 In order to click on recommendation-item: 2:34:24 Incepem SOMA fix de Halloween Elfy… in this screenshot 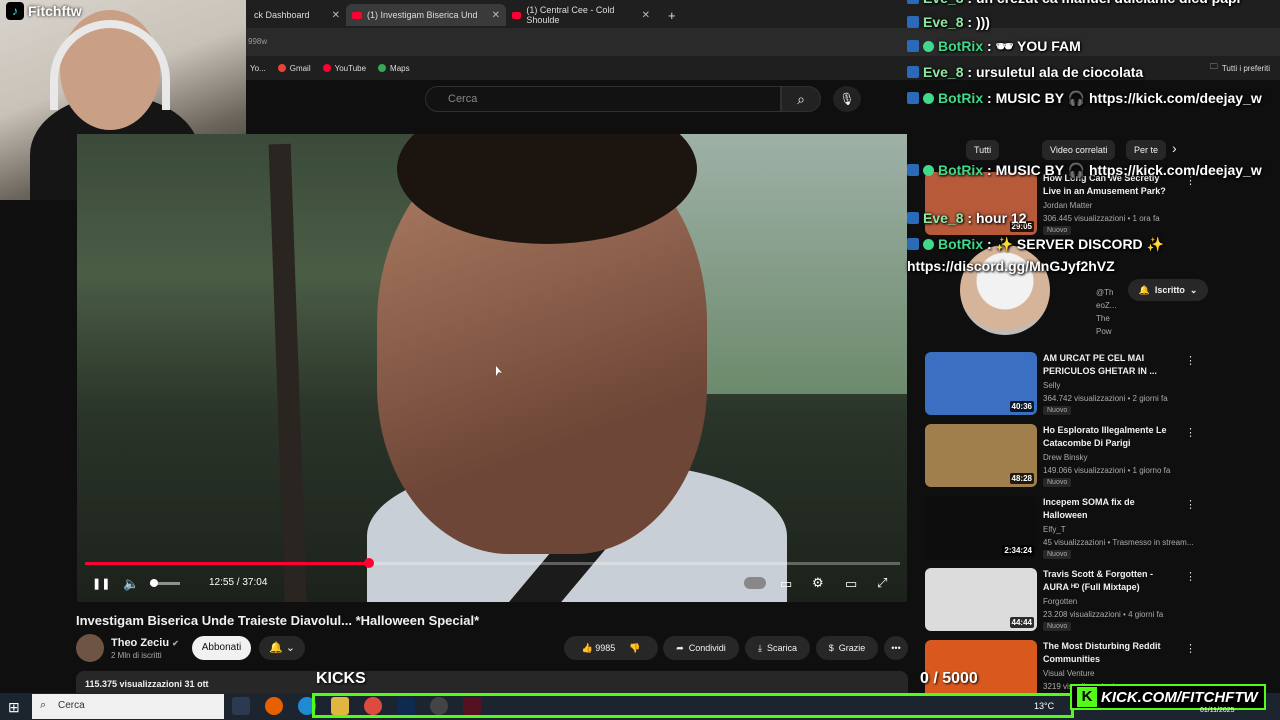, I will do `click(1095, 528)`.